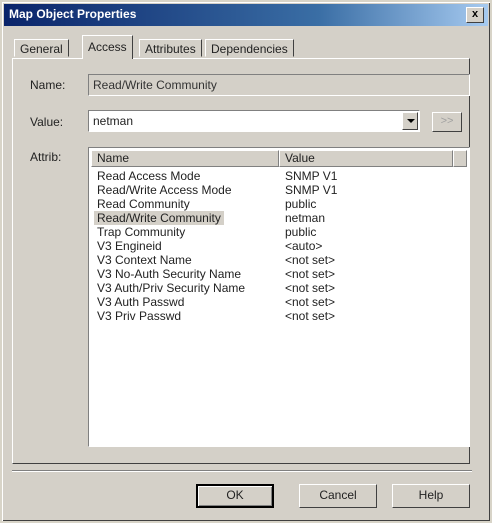 The width and height of the screenshot is (492, 523). I want to click on close-icon: x, so click(475, 14).